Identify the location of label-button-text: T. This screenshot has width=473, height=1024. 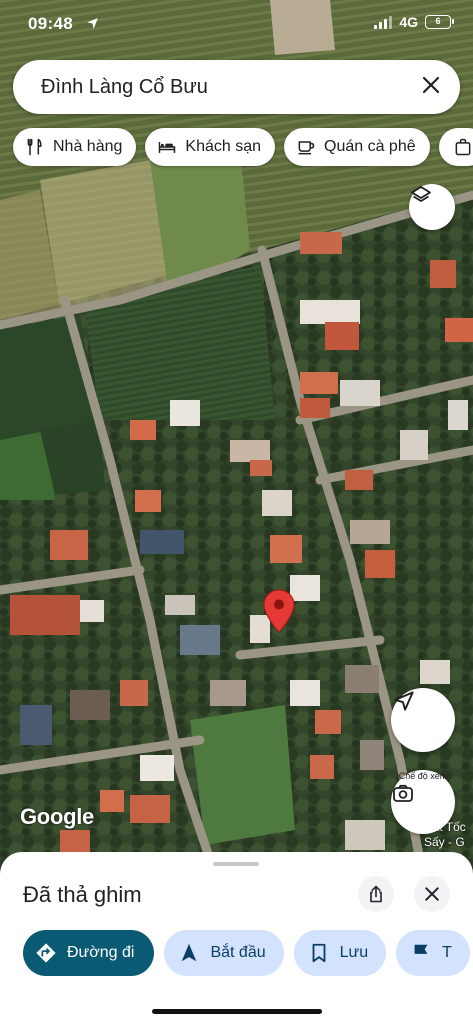
(447, 952).